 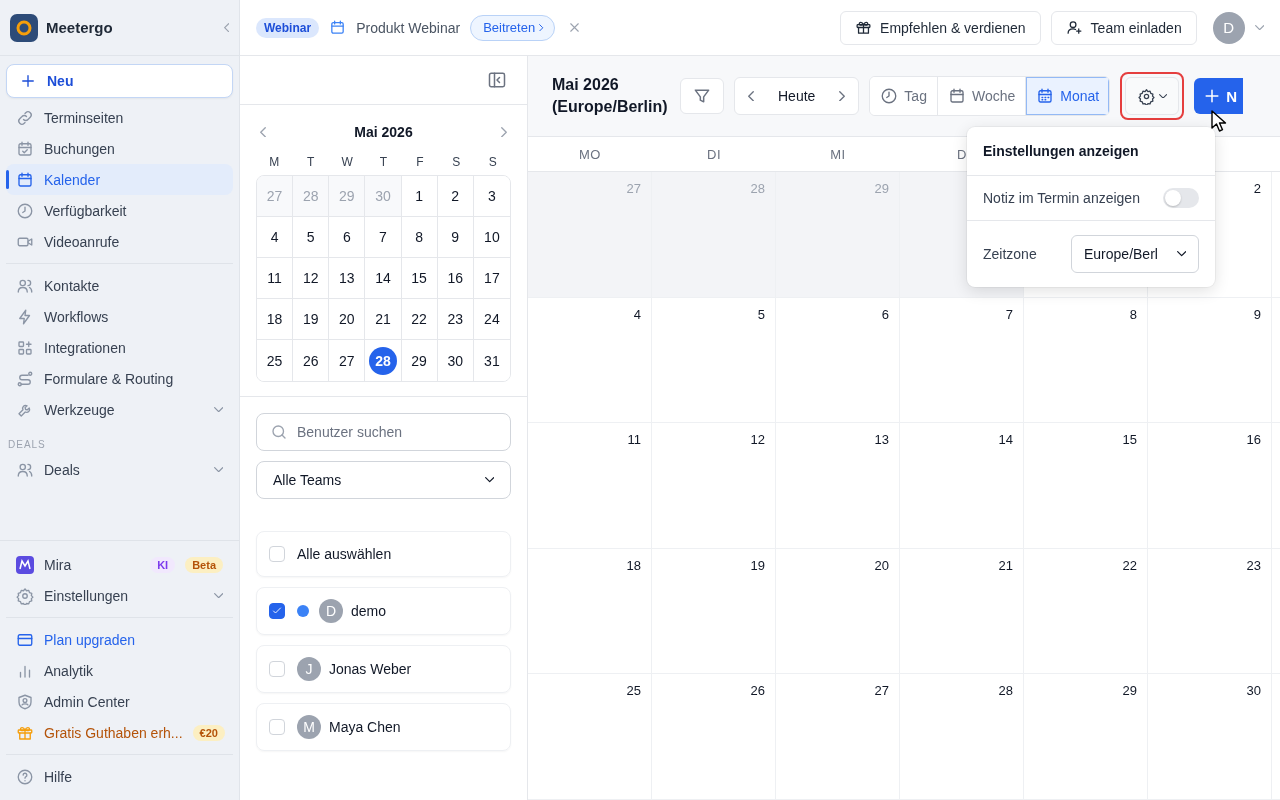 What do you see at coordinates (204, 564) in the screenshot?
I see `badge: Beta` at bounding box center [204, 564].